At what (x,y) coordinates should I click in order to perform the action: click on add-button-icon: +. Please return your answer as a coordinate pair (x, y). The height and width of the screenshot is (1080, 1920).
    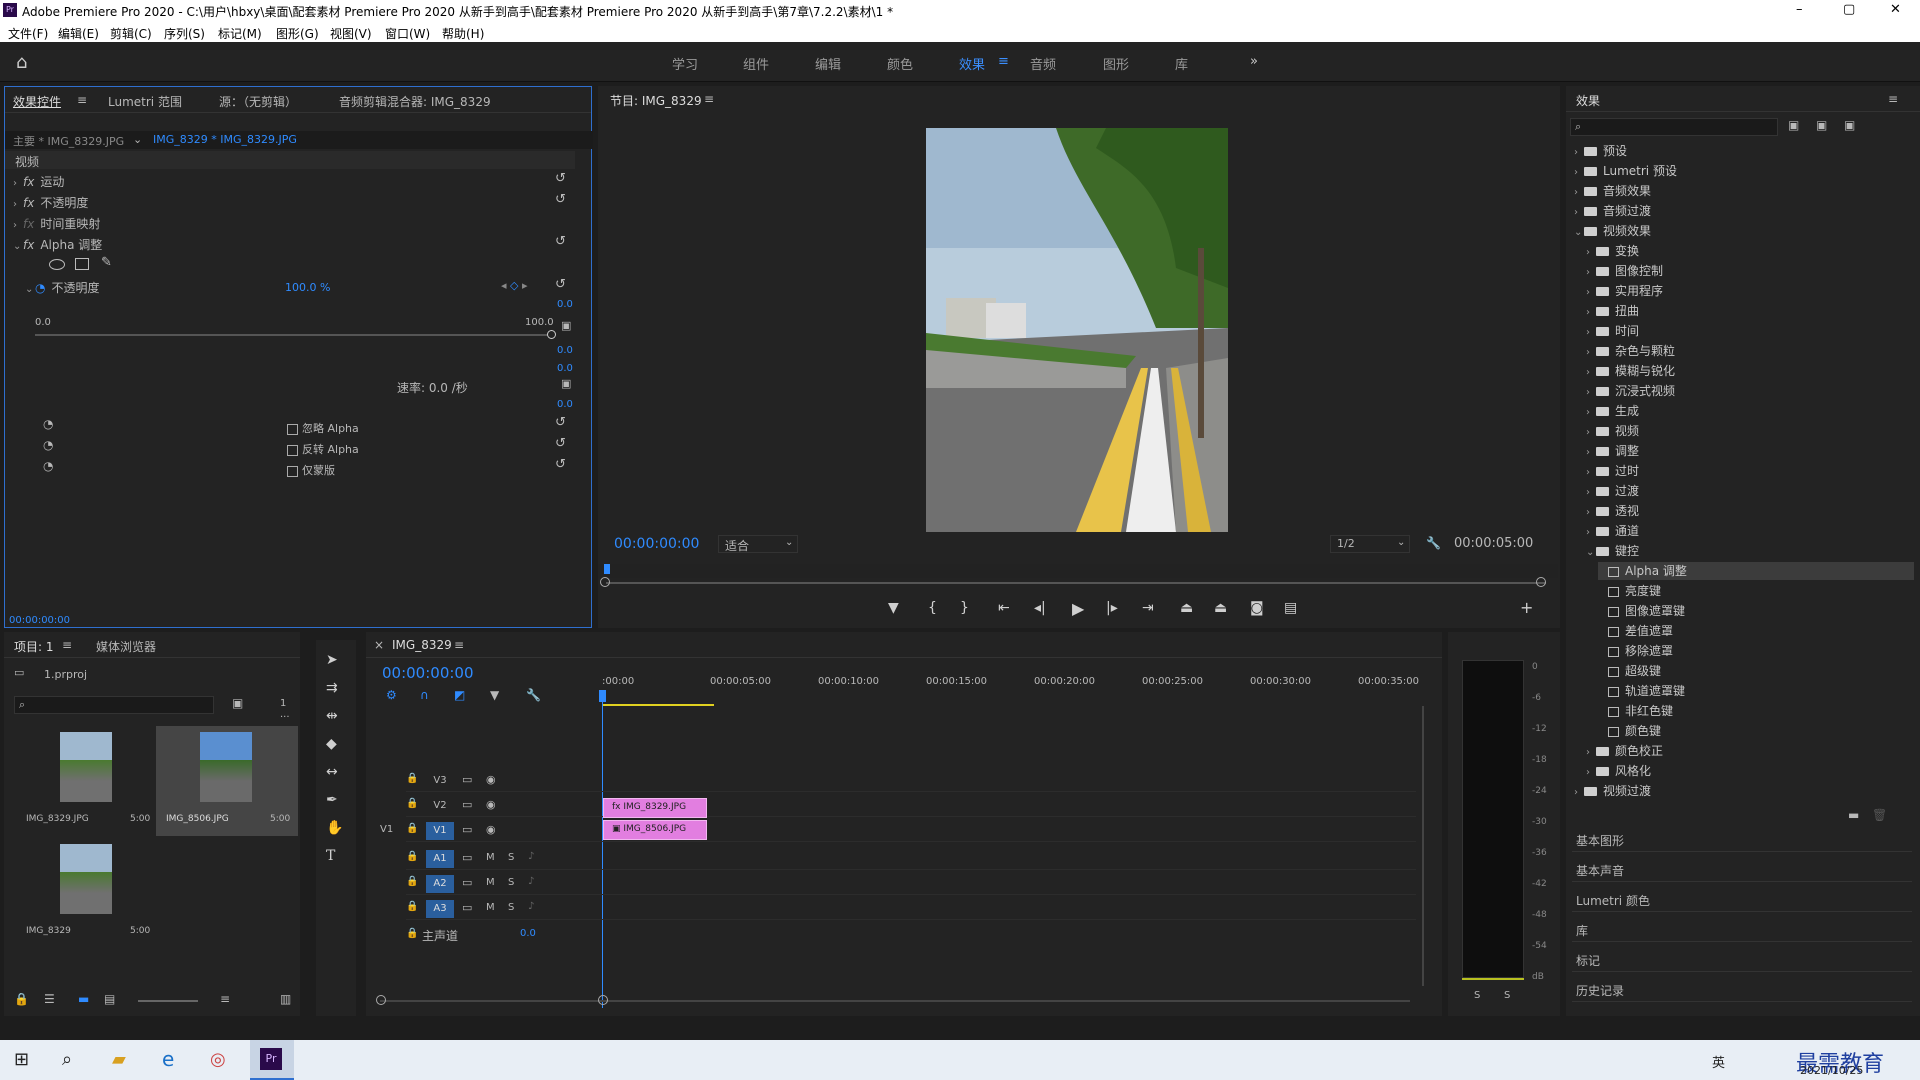
    Looking at the image, I should click on (1526, 607).